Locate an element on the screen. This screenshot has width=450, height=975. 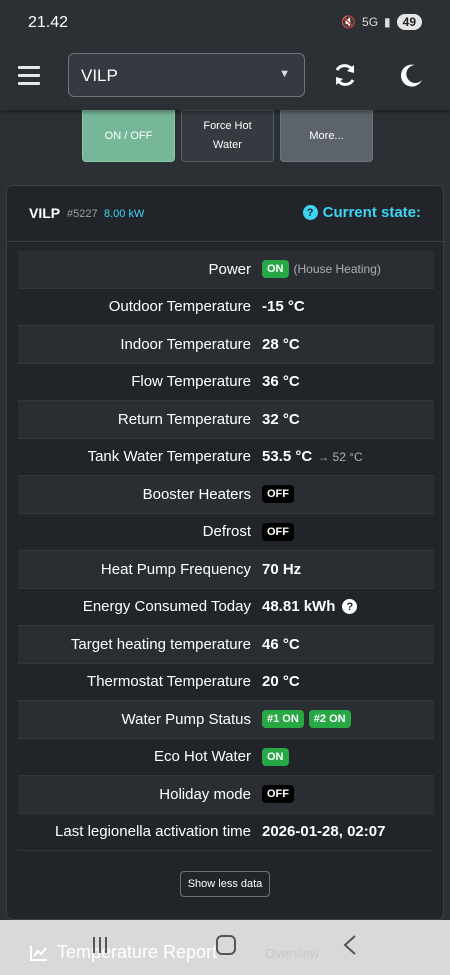
row-holiday-mode: Holiday mode OFF is located at coordinates (226, 795).